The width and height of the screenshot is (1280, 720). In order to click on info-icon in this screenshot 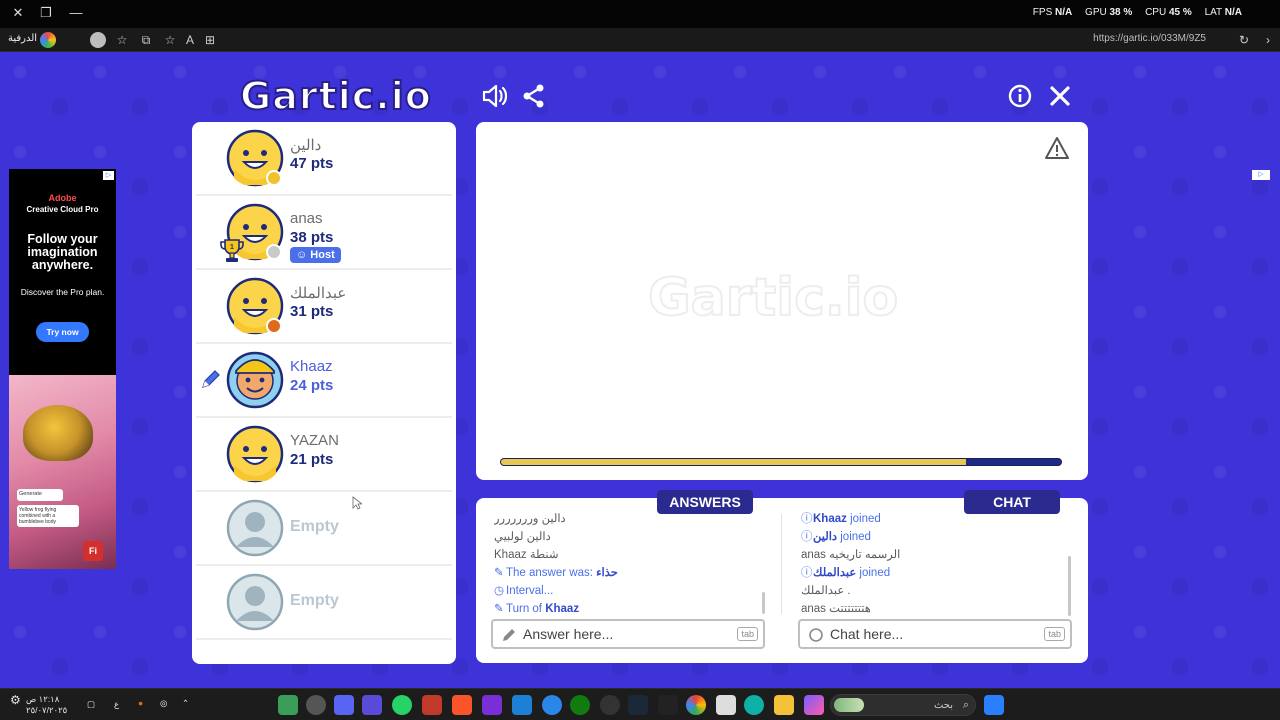, I will do `click(1020, 96)`.